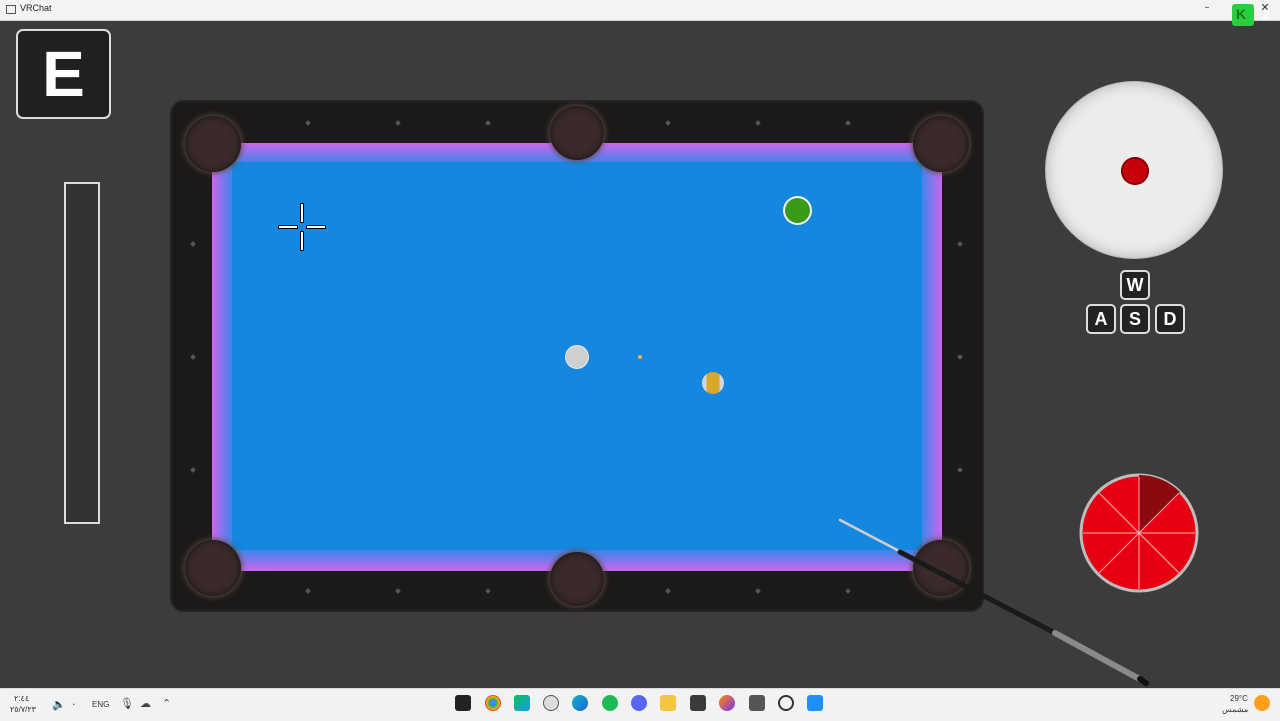 Image resolution: width=1280 pixels, height=721 pixels. I want to click on weather-condition: مشمس, so click(1235, 709).